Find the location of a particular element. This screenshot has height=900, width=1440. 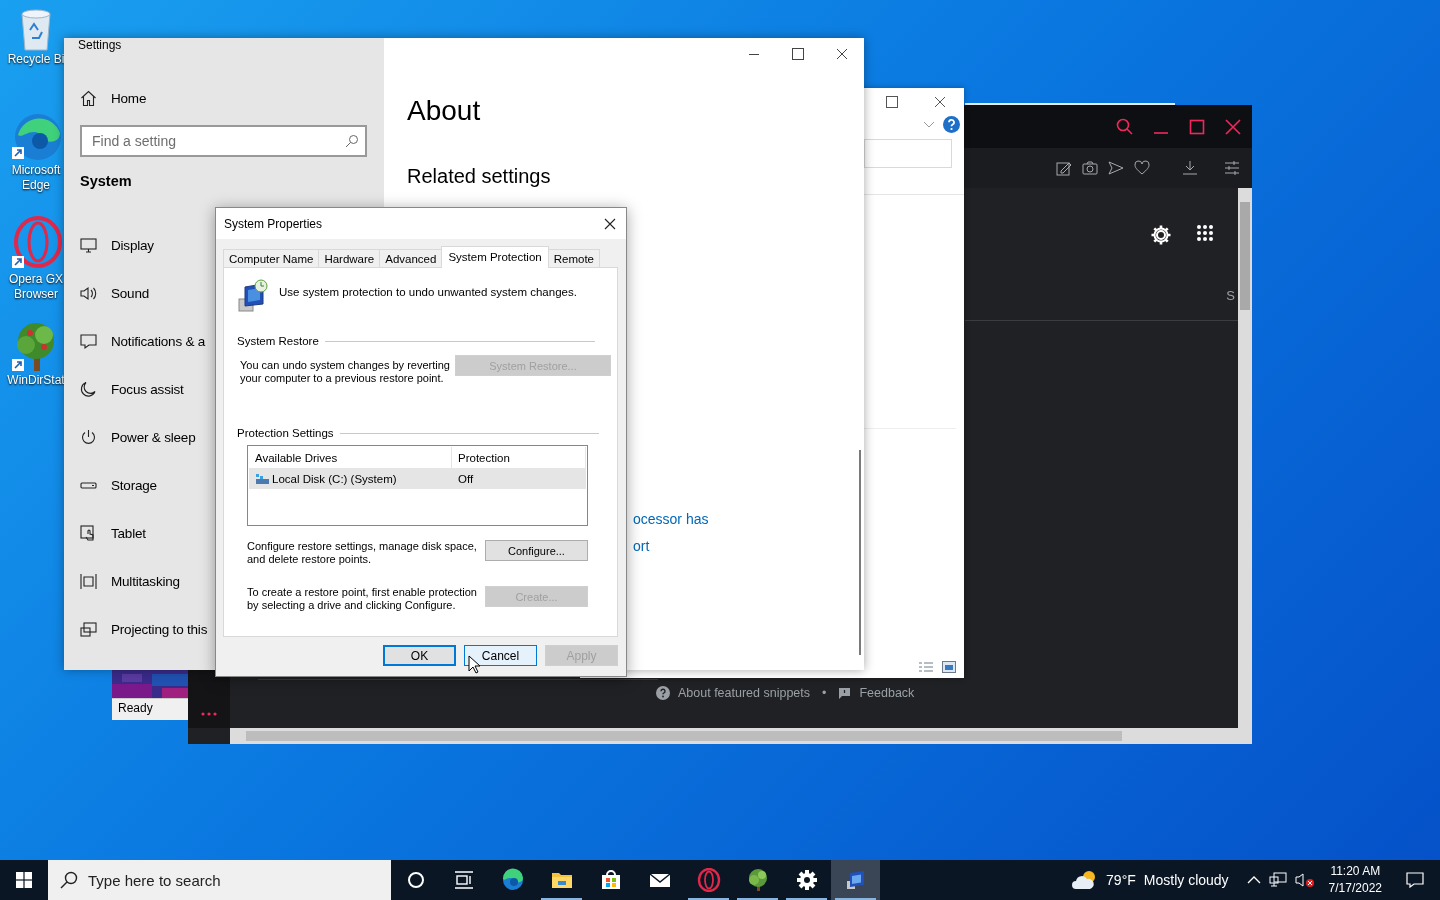

table-cell-text: Off is located at coordinates (466, 478).